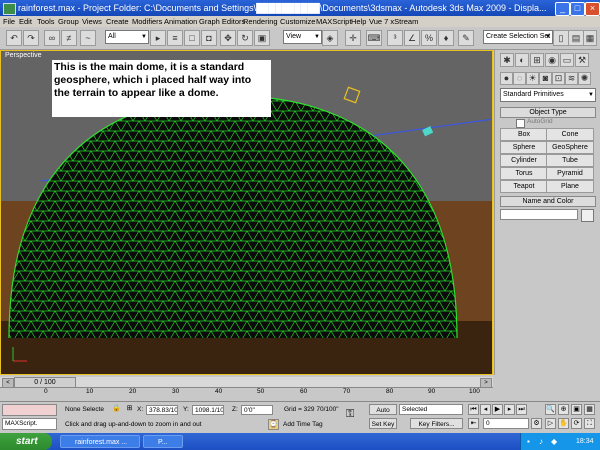  I want to click on display-tab-icon: ▭, so click(567, 60).